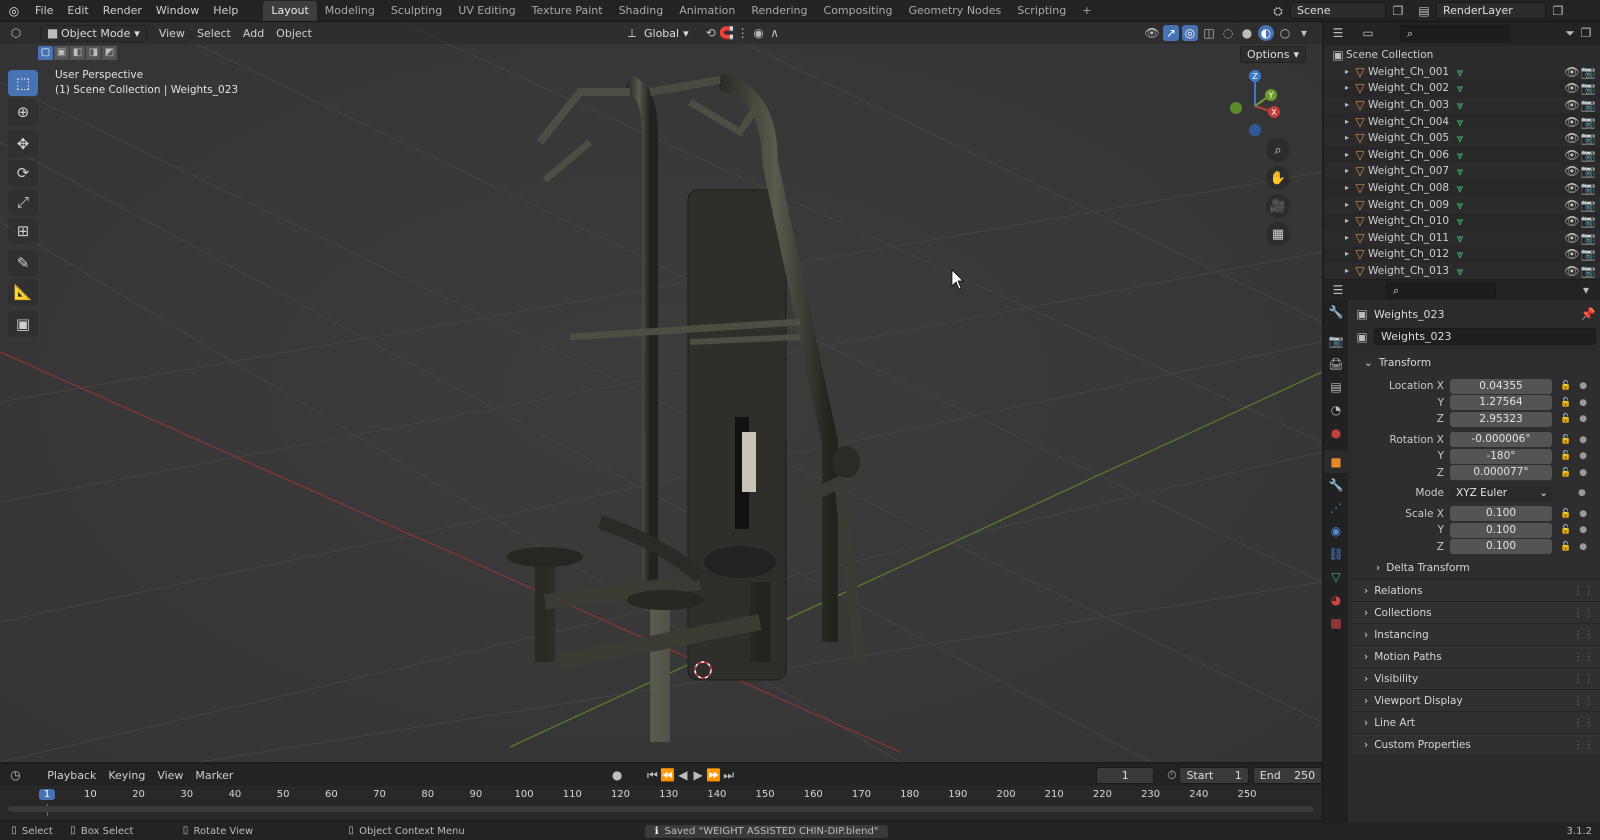  I want to click on outliner-item-label: Weight_Ch_007, so click(1410, 171).